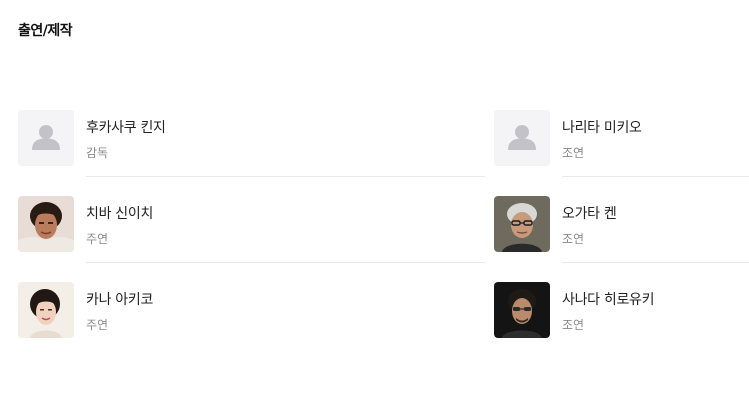  I want to click on person-role: 감독, so click(97, 153).